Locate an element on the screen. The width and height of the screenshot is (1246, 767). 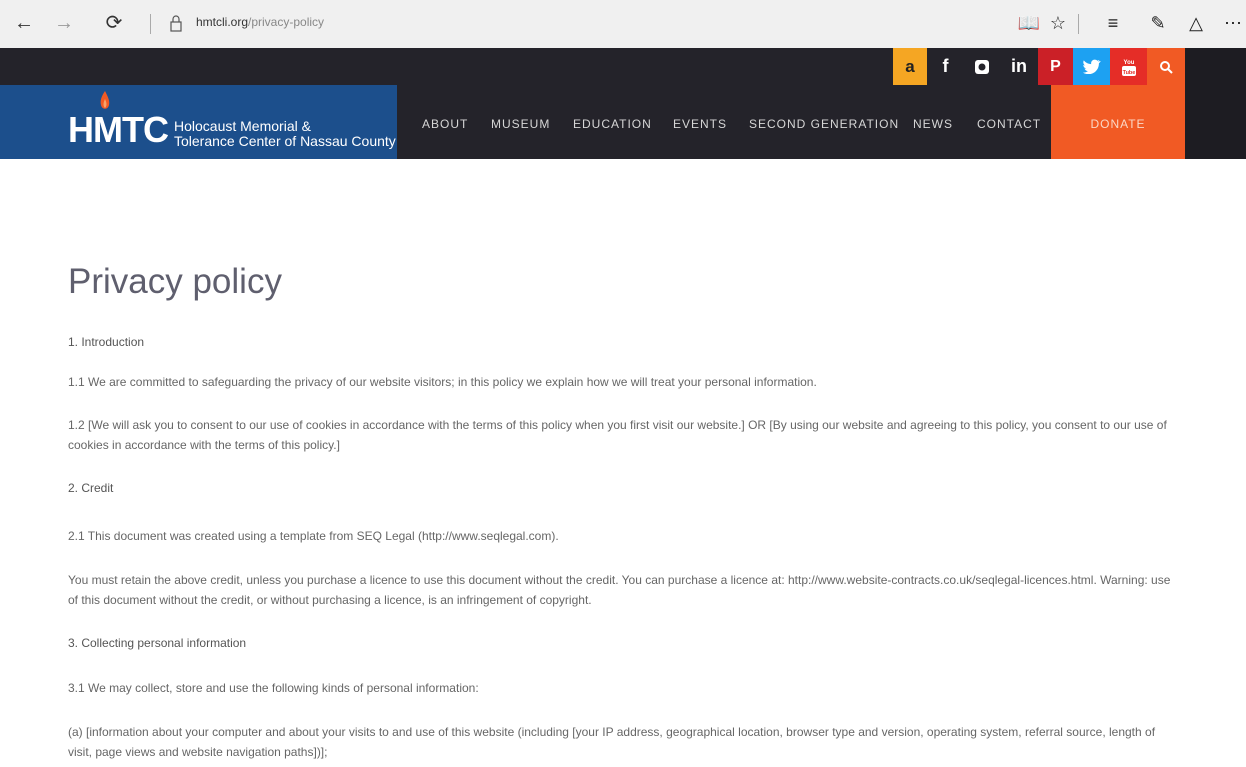
nav-museum: MUSEUM is located at coordinates (520, 124).